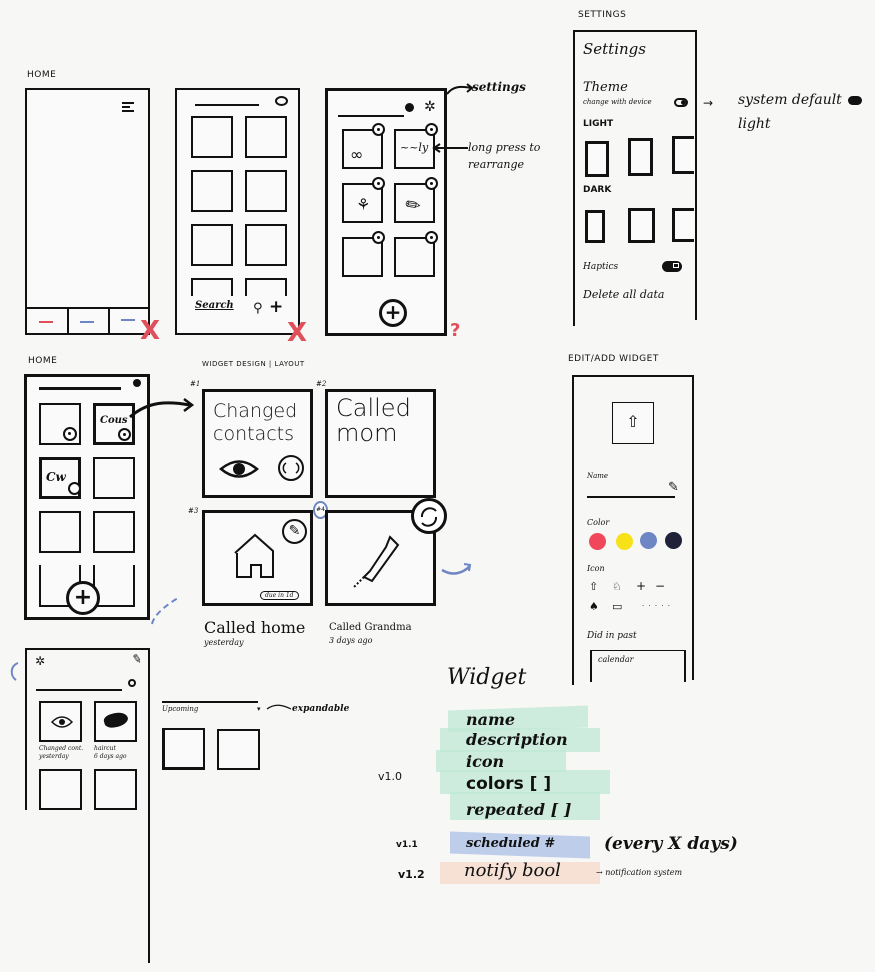 This screenshot has height=972, width=875. Describe the element at coordinates (624, 541) in the screenshot. I see `color-swatch-yellow` at that location.